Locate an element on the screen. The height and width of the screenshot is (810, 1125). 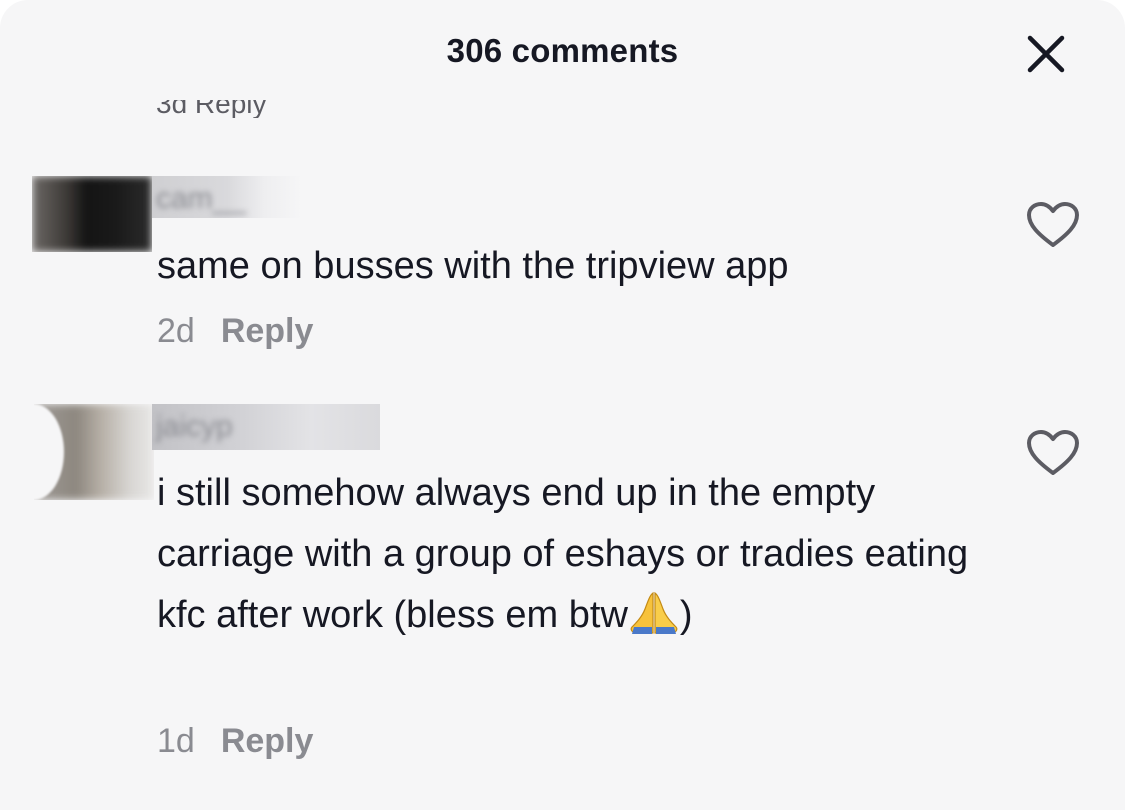
close-icon is located at coordinates (1046, 54).